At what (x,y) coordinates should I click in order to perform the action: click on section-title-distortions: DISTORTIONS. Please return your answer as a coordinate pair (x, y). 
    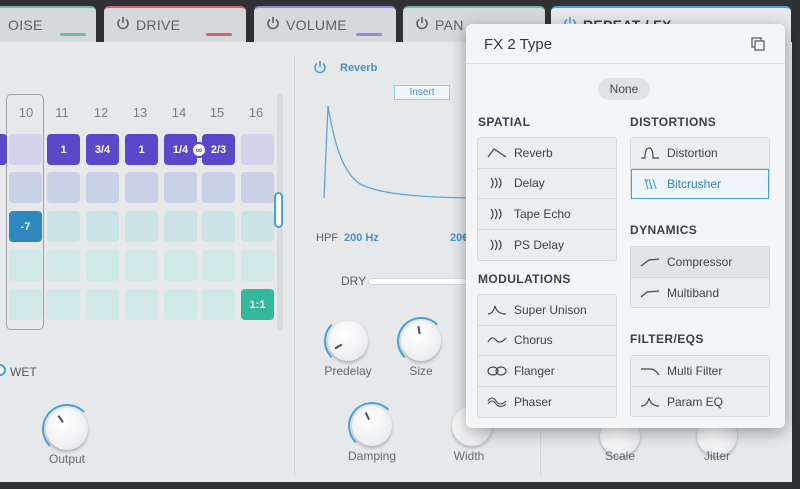
    Looking at the image, I should click on (673, 122).